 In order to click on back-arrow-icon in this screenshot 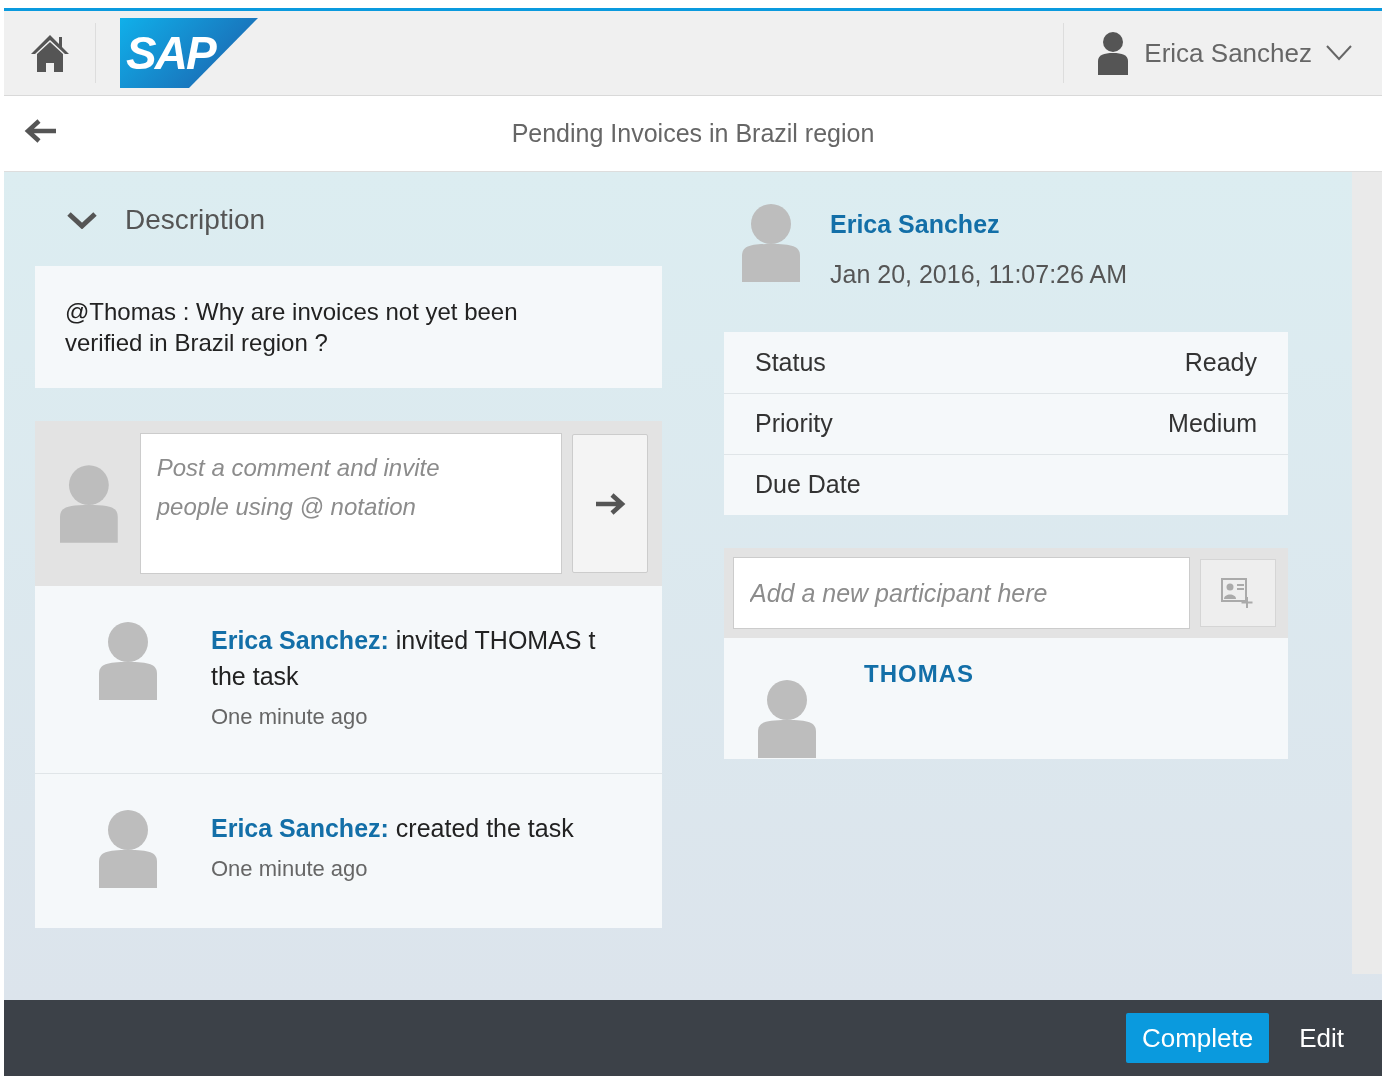, I will do `click(41, 131)`.